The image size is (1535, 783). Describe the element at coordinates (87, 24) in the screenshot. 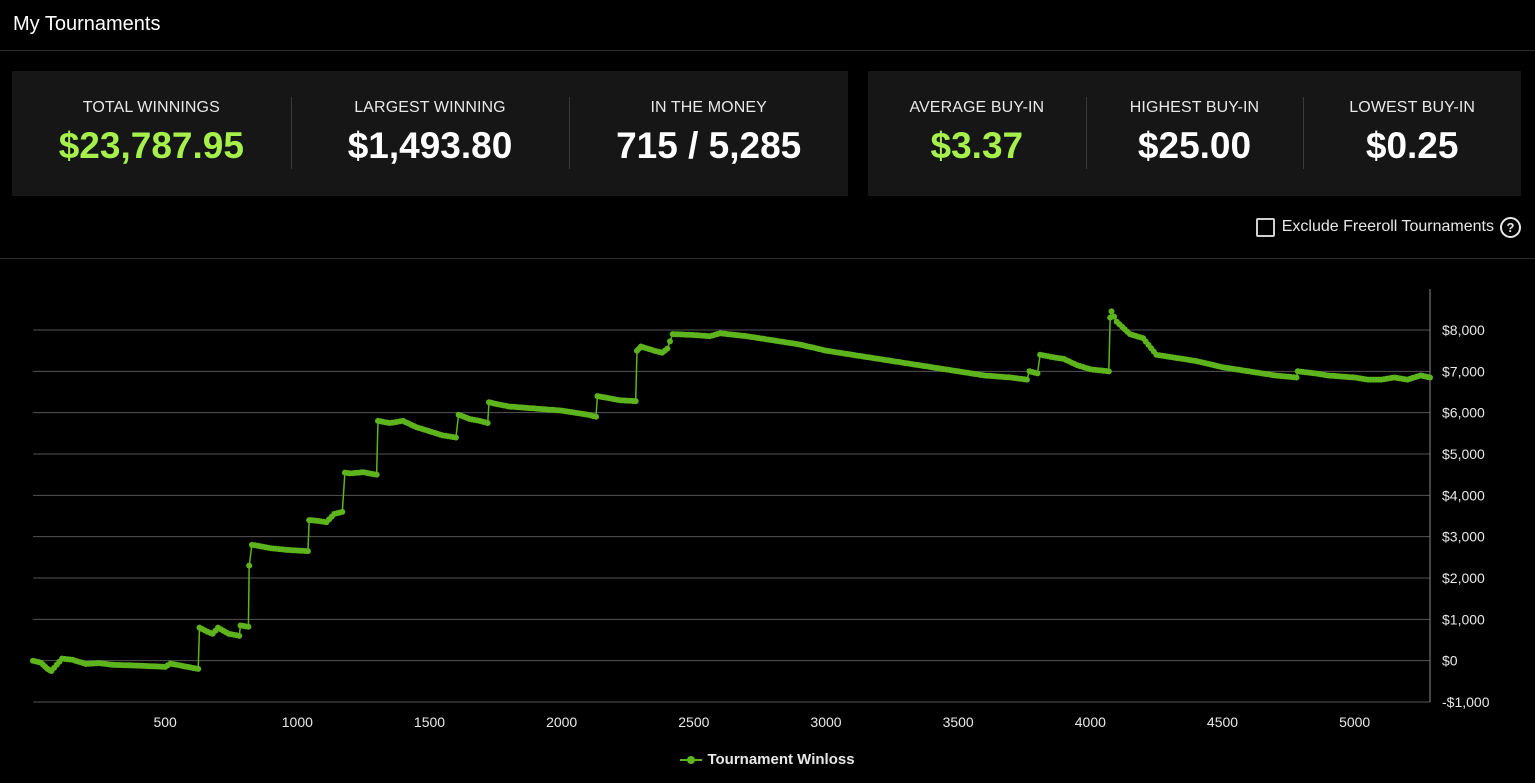

I see `page-title: My Tournaments` at that location.